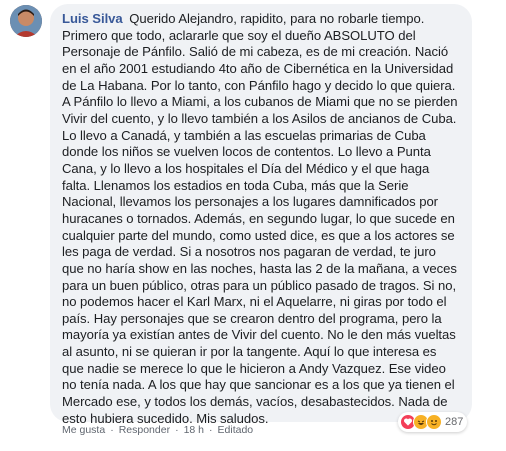 Image resolution: width=506 pixels, height=451 pixels. I want to click on reply-button: Responder, so click(144, 430).